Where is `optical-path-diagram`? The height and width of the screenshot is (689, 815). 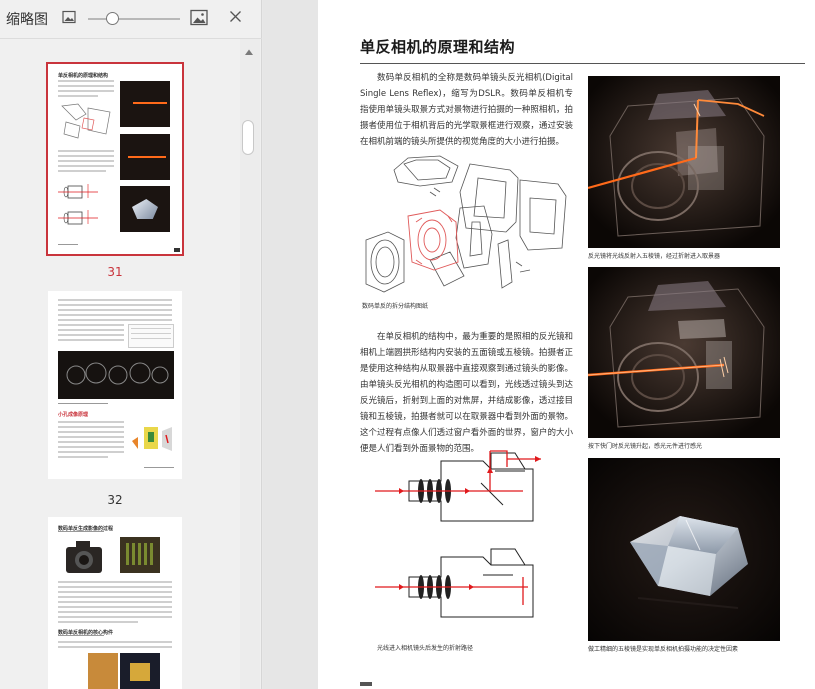 optical-path-diagram is located at coordinates (458, 534).